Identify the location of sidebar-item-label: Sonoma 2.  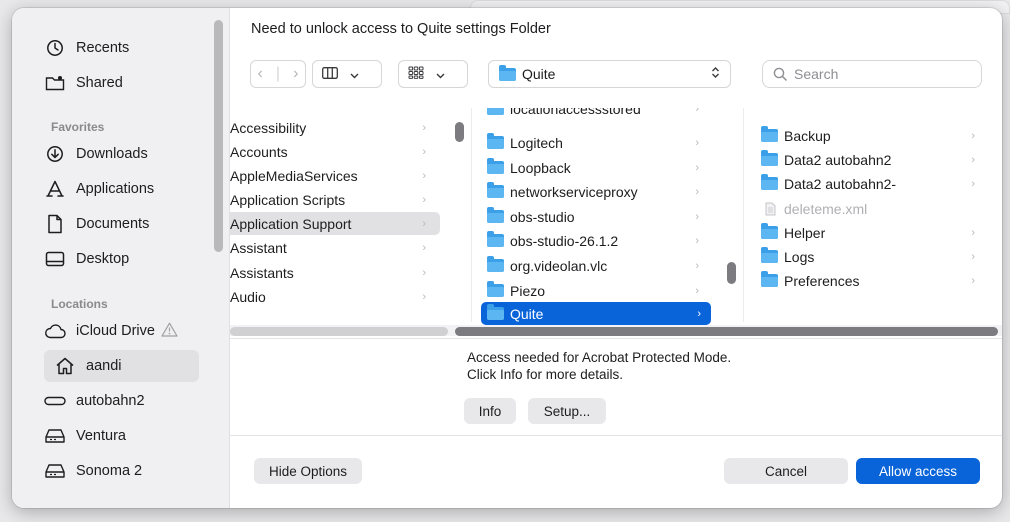
(109, 471).